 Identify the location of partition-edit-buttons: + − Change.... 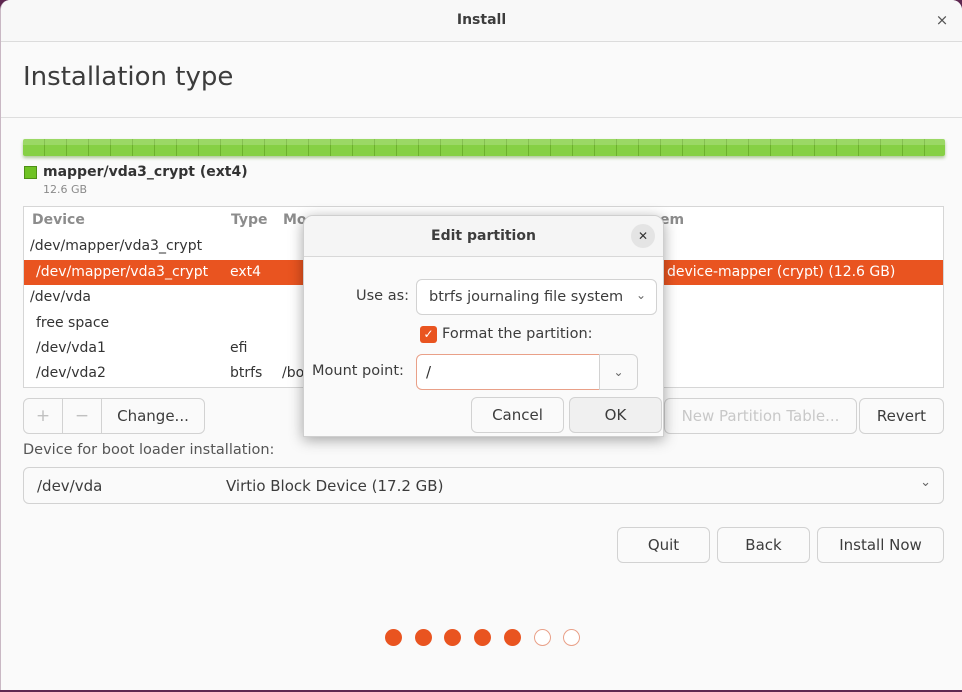
(114, 416).